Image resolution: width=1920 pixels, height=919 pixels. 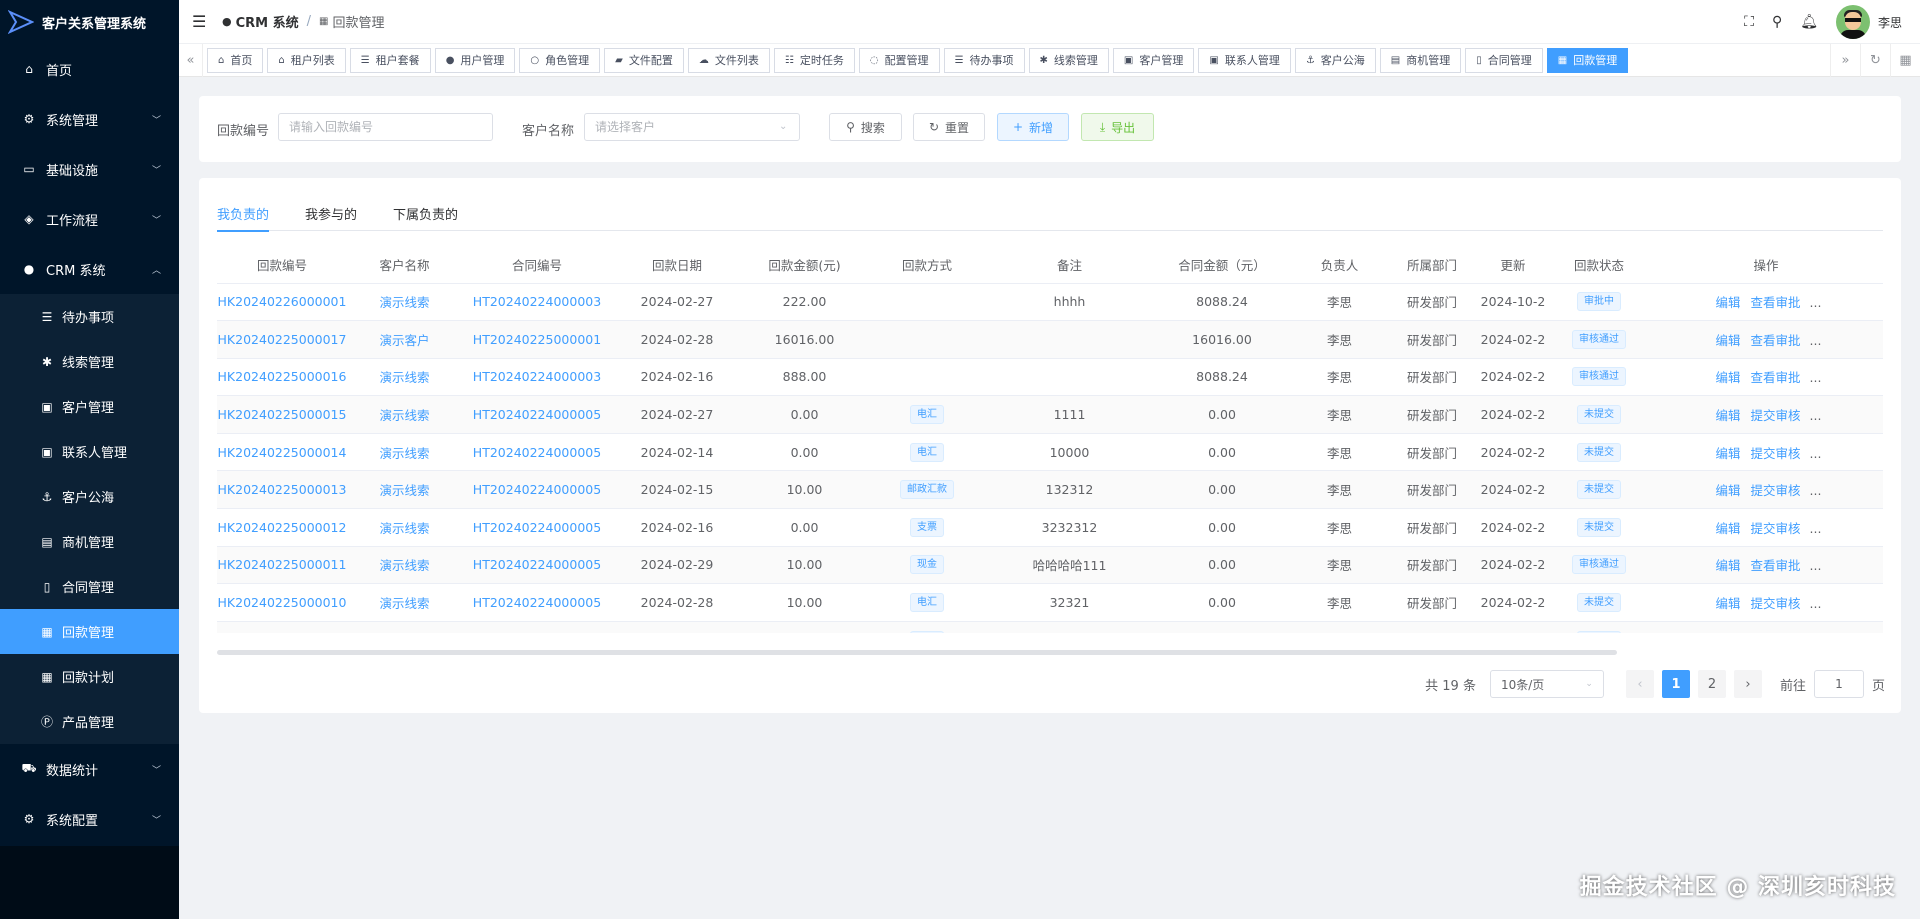 I want to click on sidebar-subitem-5: ▤ 商机管理, so click(x=89, y=541).